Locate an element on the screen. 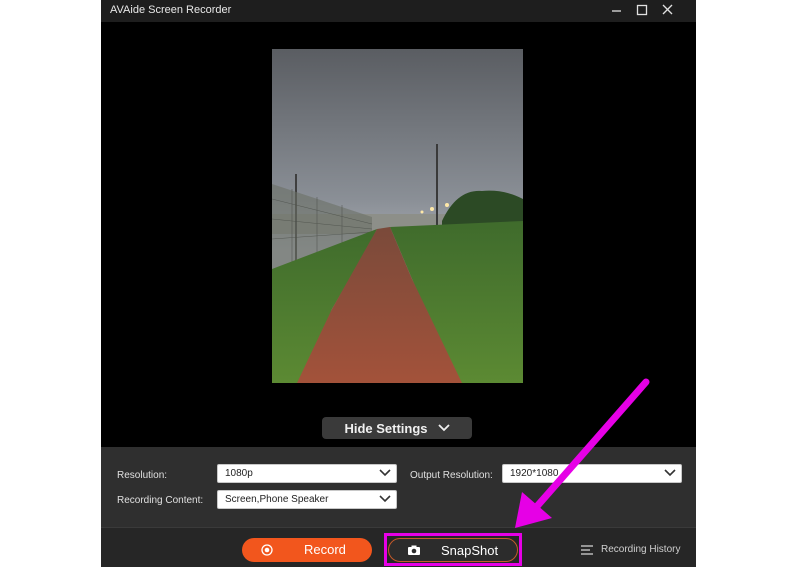 The height and width of the screenshot is (567, 800). maximize-button is located at coordinates (642, 10).